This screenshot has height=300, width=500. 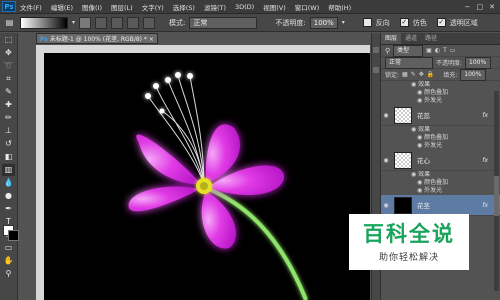 I want to click on layer-stamen: ◉ 花蕊 fx, so click(x=440, y=115).